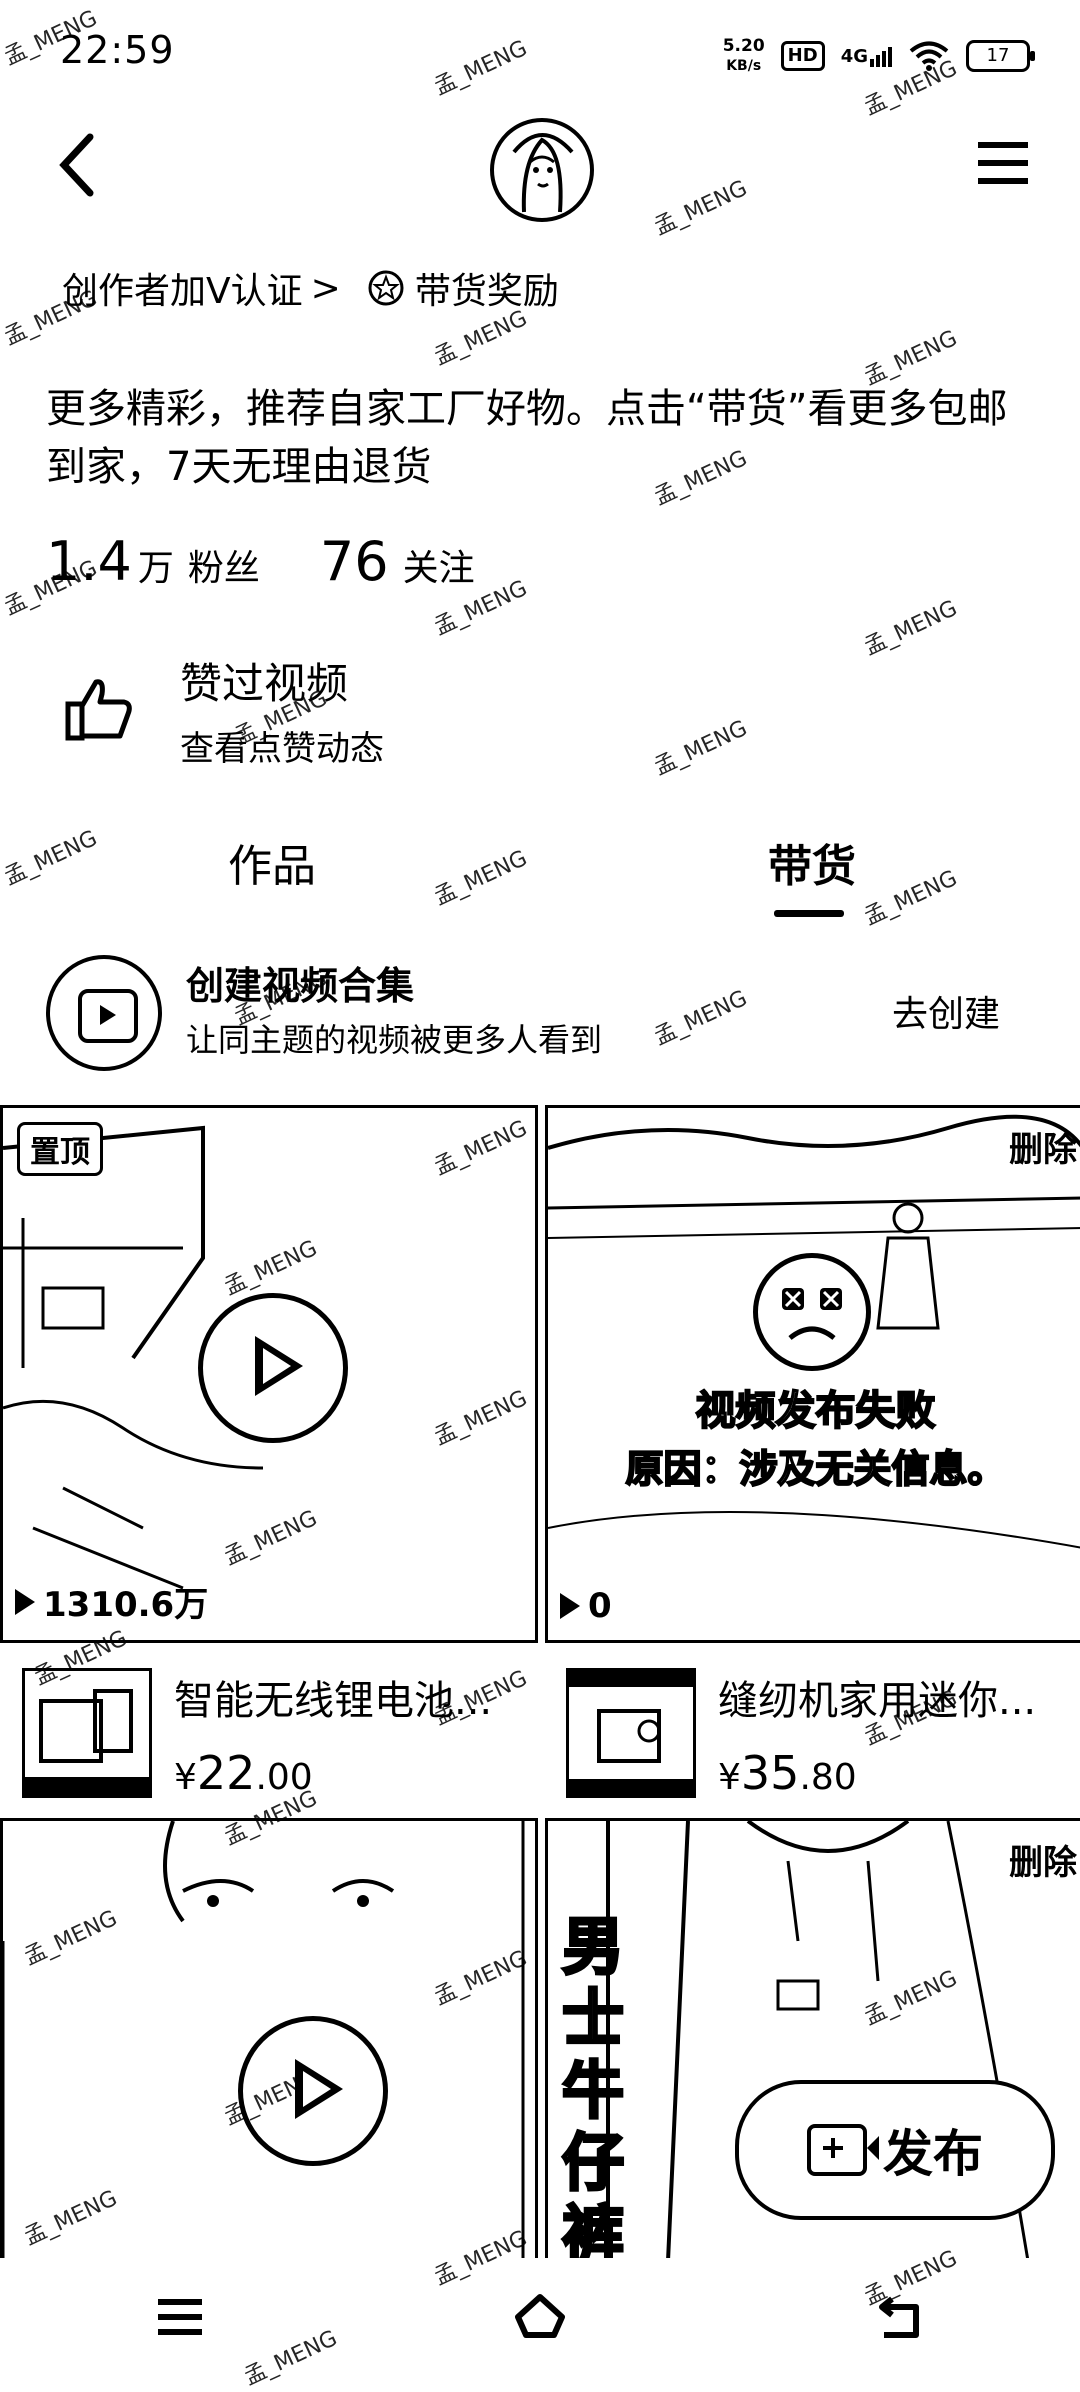 This screenshot has width=1080, height=2392. I want to click on tab-active-indicator, so click(809, 913).